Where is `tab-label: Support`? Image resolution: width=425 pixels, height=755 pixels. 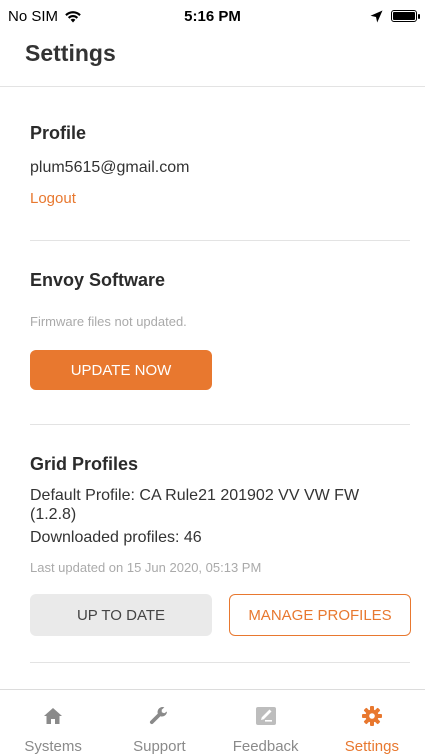 tab-label: Support is located at coordinates (159, 746).